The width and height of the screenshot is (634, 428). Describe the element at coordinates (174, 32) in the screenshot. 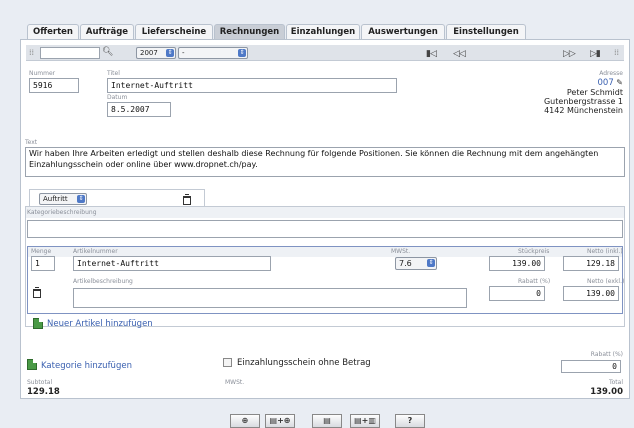

I see `tab-lieferscheine: Lieferscheine` at that location.